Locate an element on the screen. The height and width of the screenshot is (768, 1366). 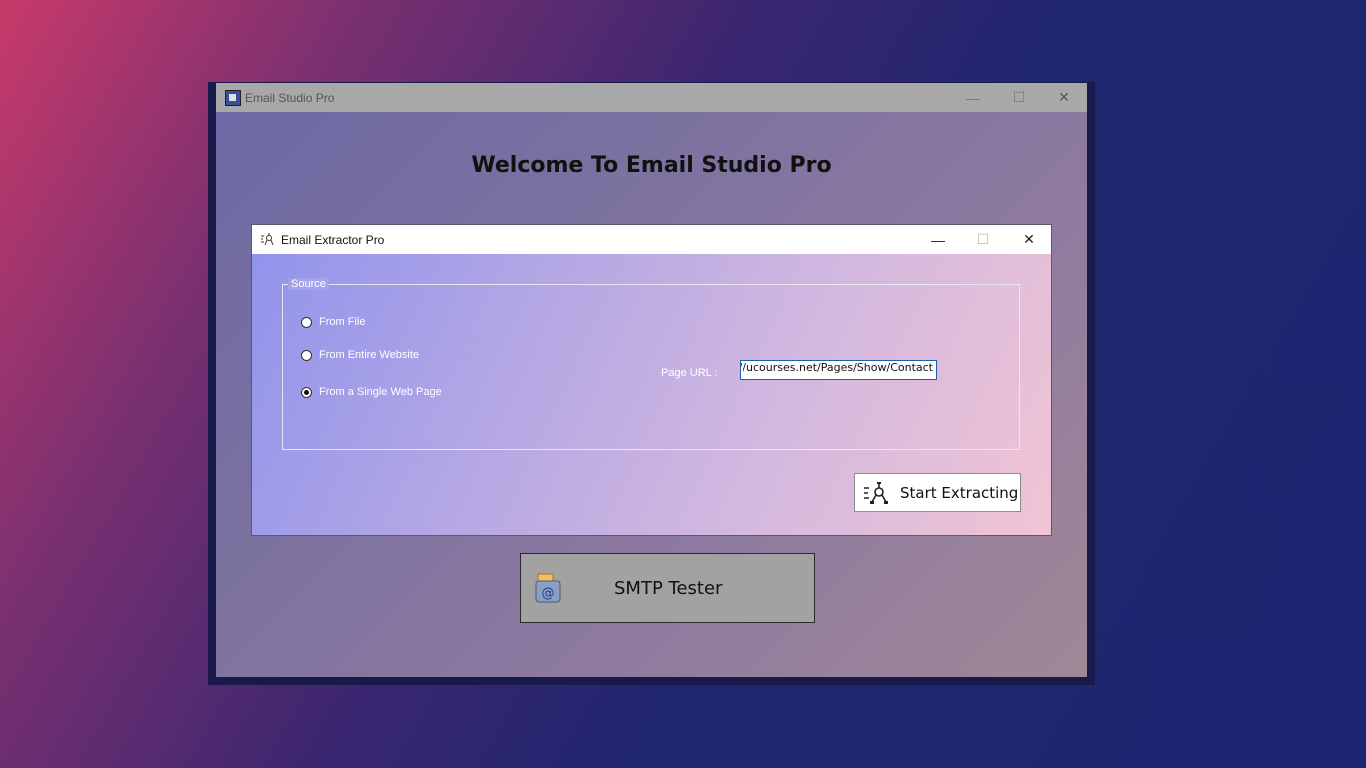
app-icon is located at coordinates (233, 98).